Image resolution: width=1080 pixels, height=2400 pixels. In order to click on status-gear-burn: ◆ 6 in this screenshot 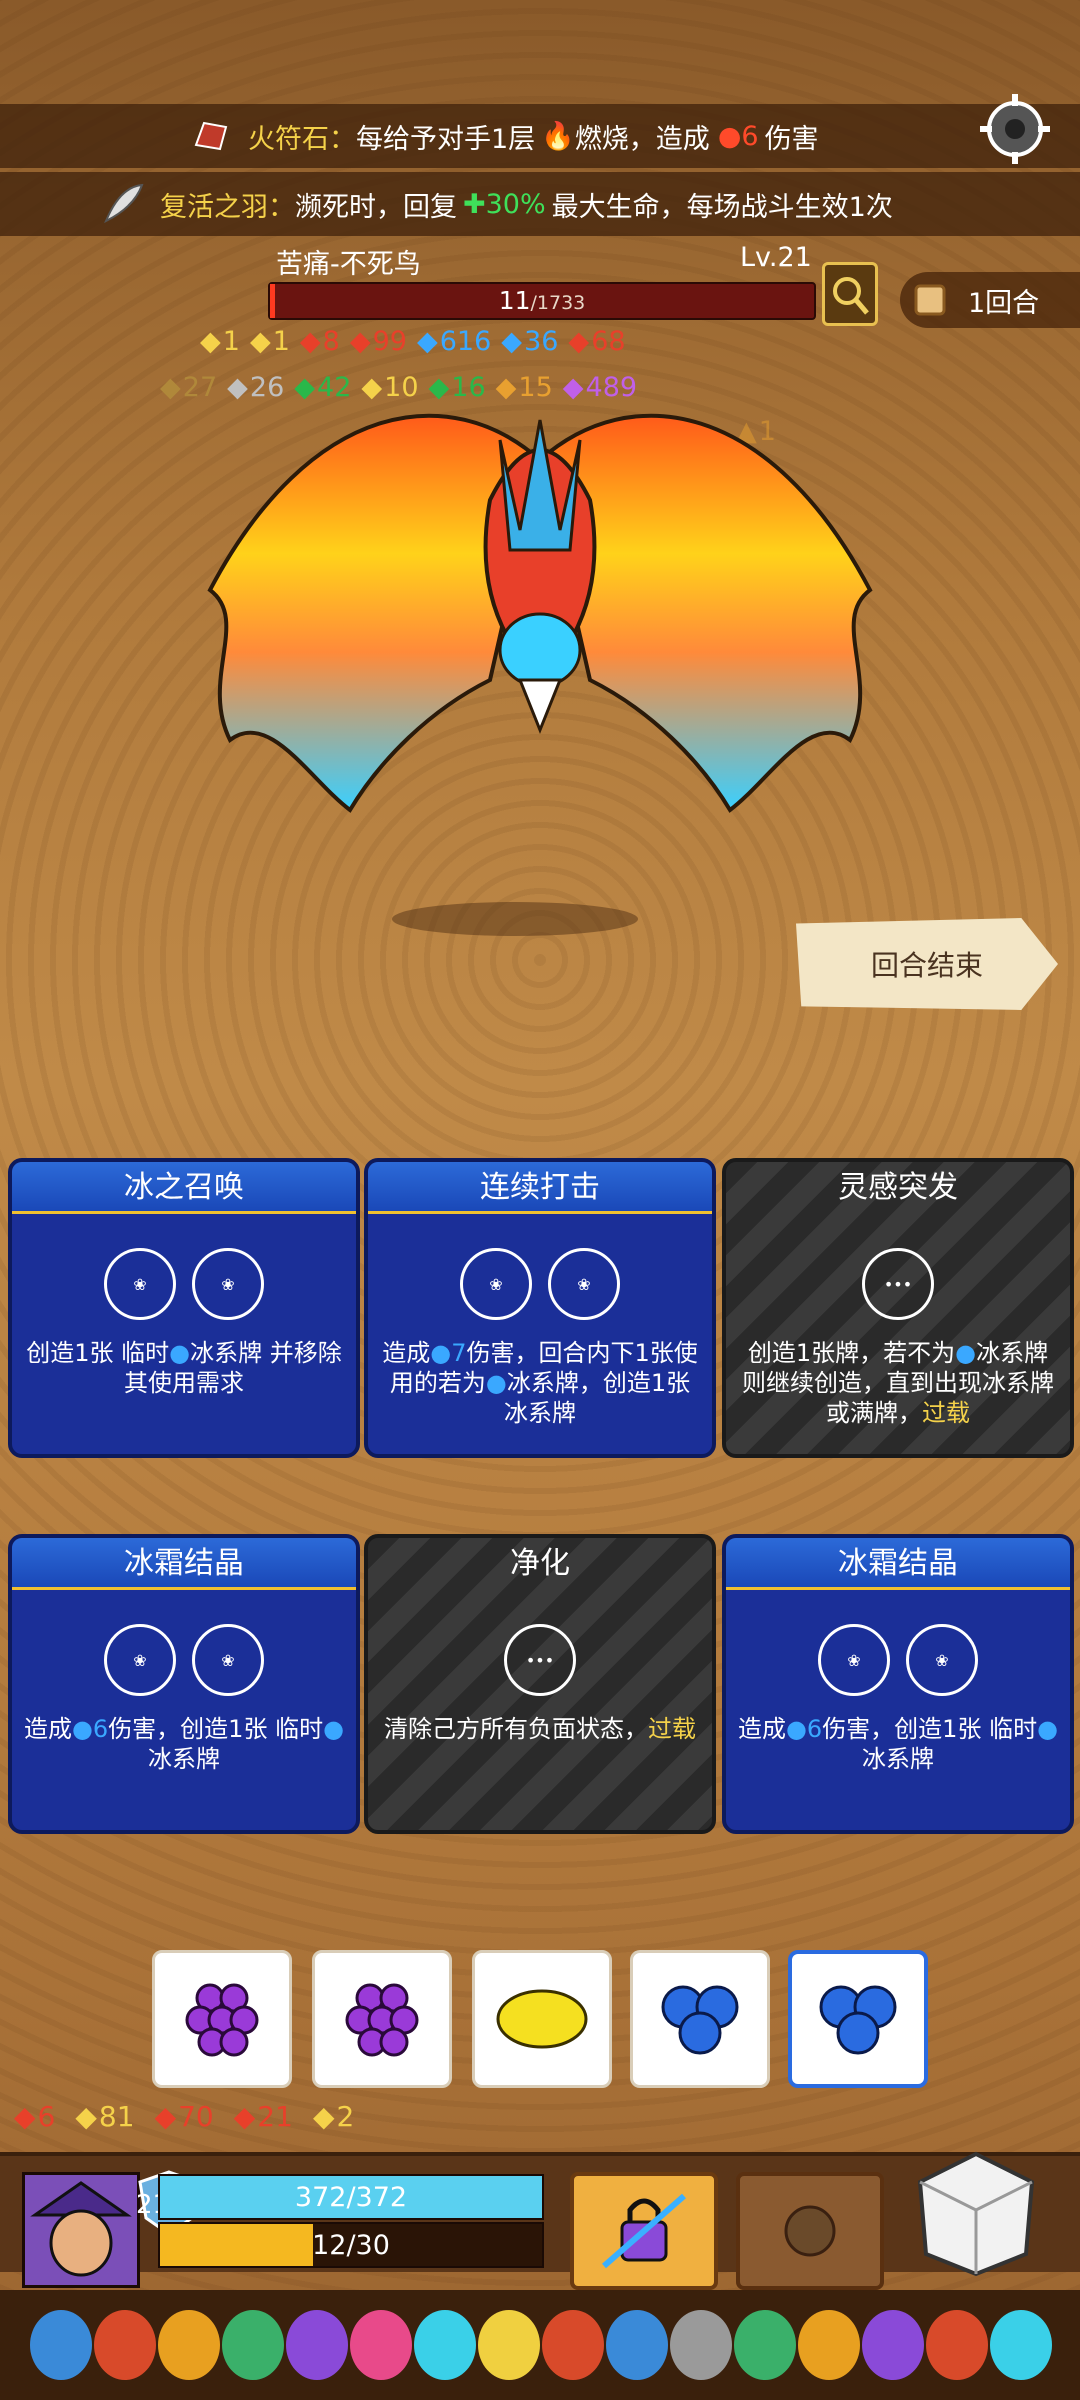, I will do `click(34, 2116)`.